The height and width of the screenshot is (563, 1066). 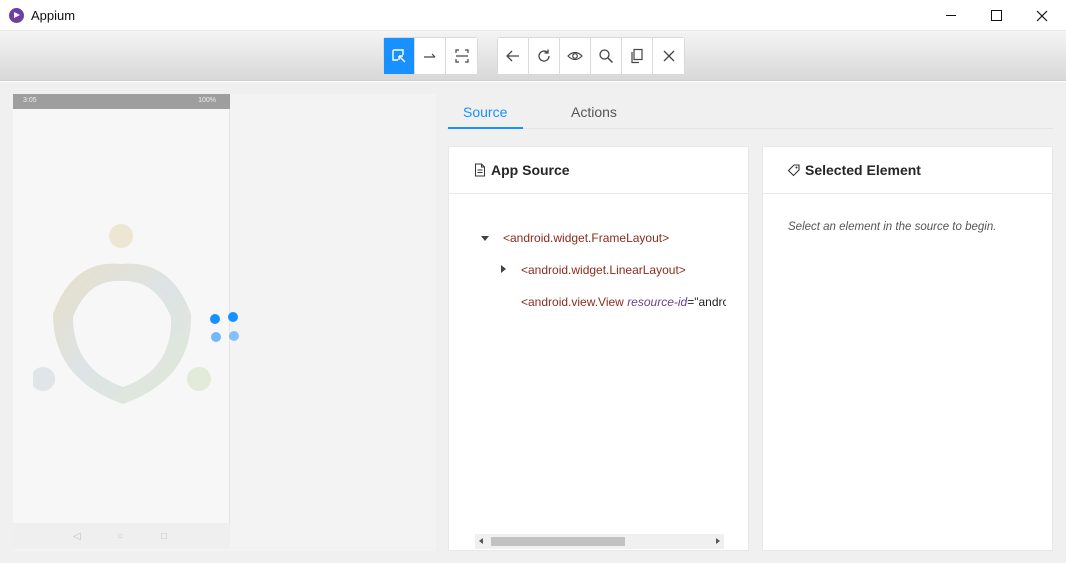 I want to click on select-elements-button, so click(x=399, y=56).